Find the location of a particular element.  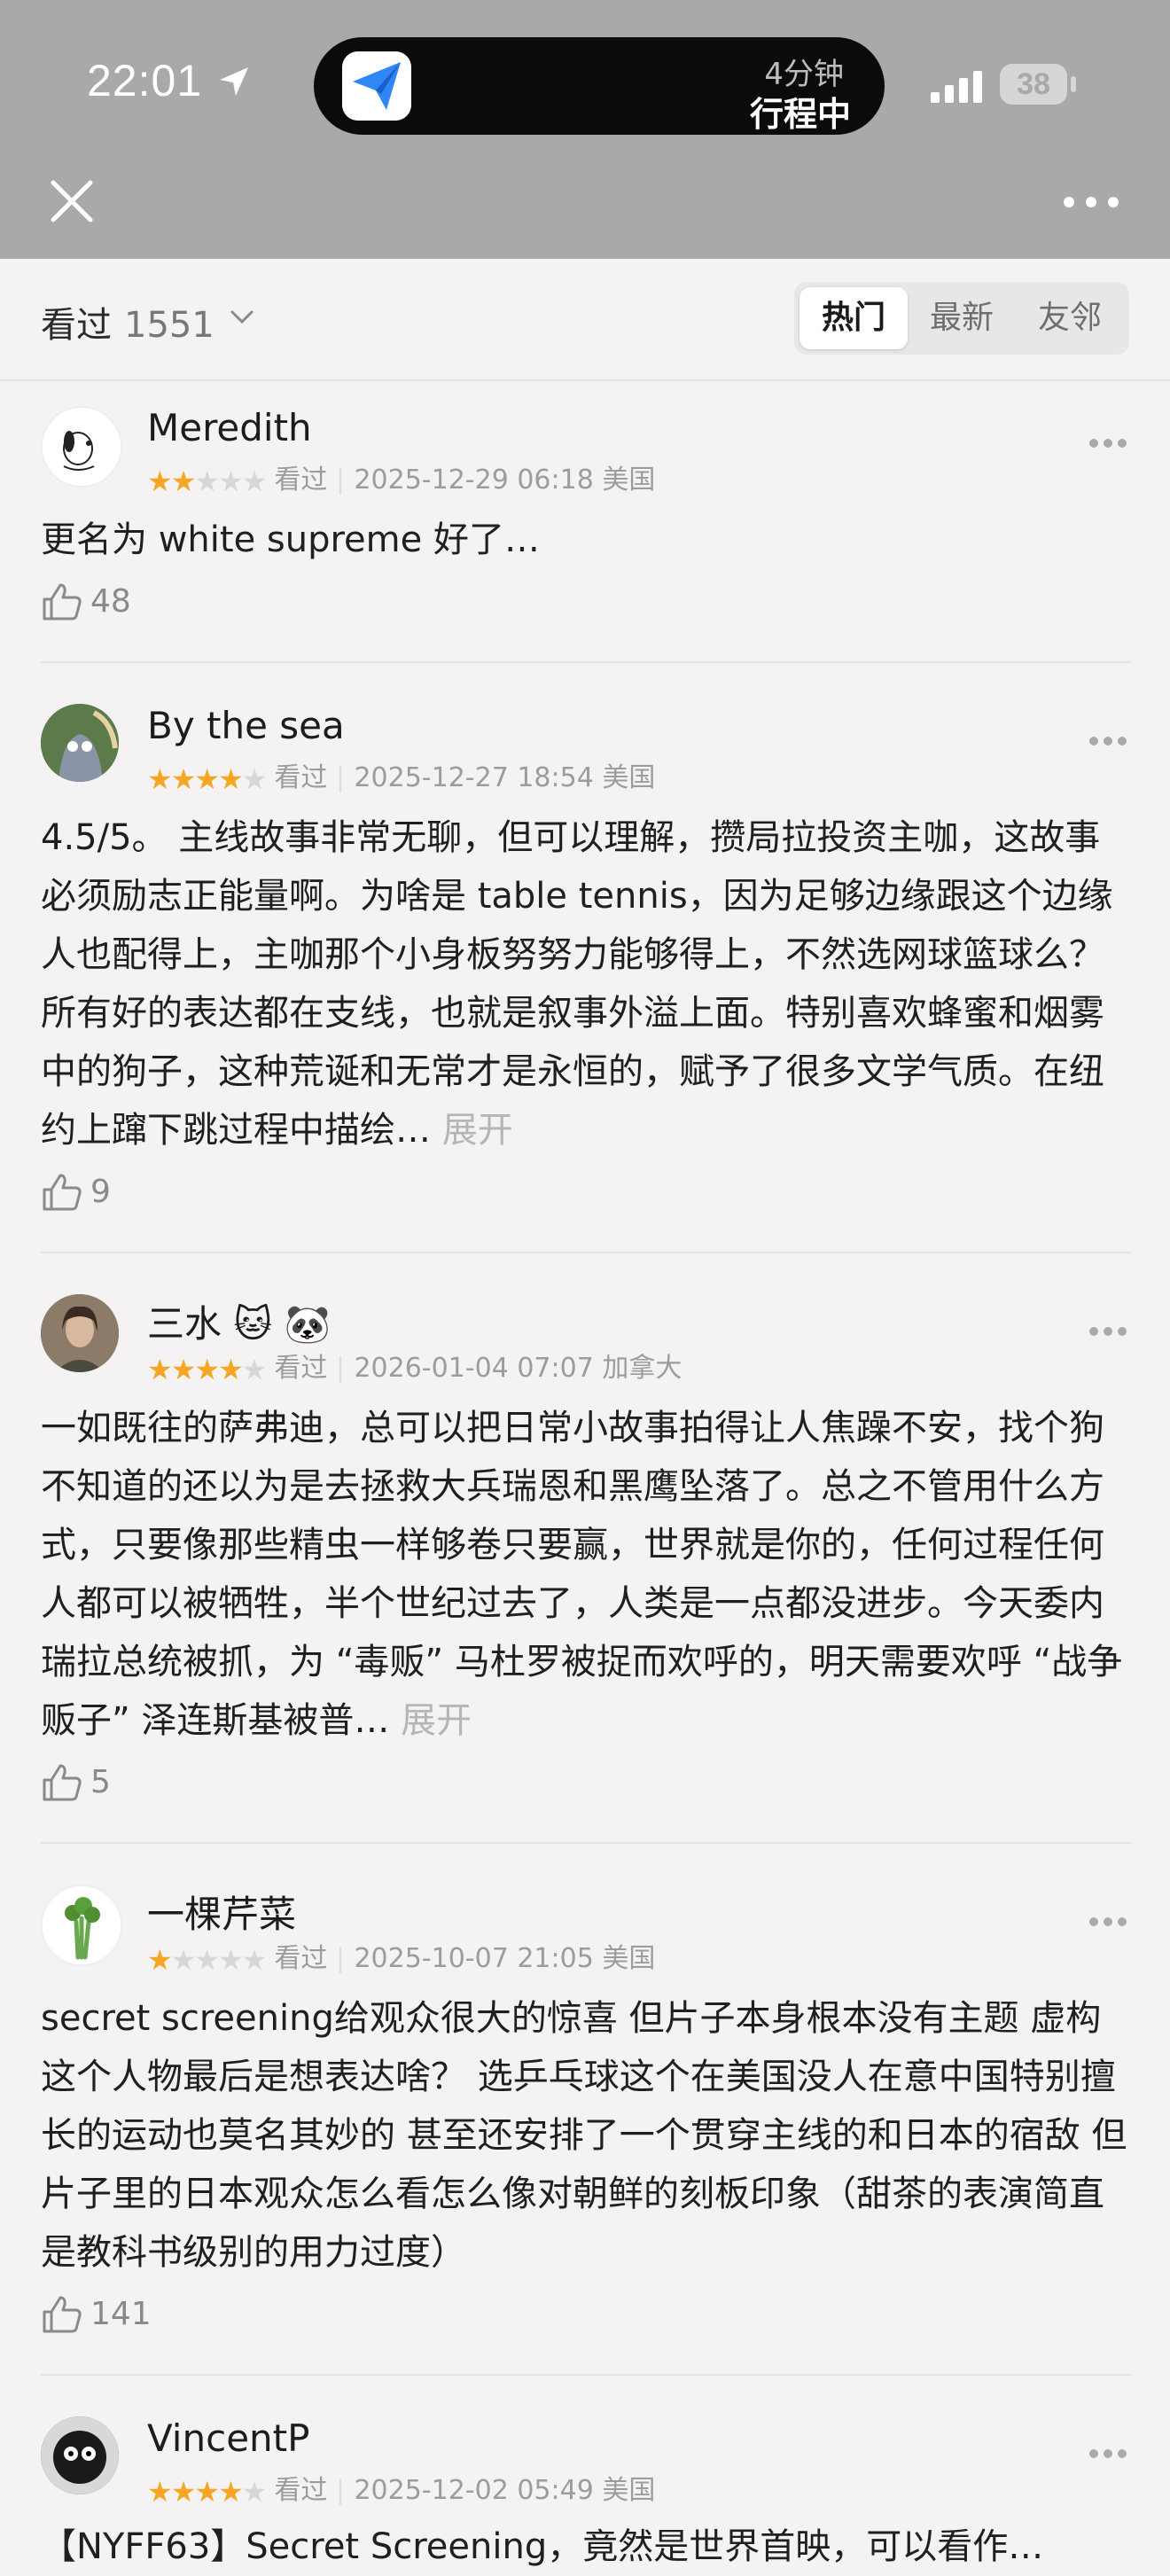

snoopy-avatar-icon is located at coordinates (82, 447).